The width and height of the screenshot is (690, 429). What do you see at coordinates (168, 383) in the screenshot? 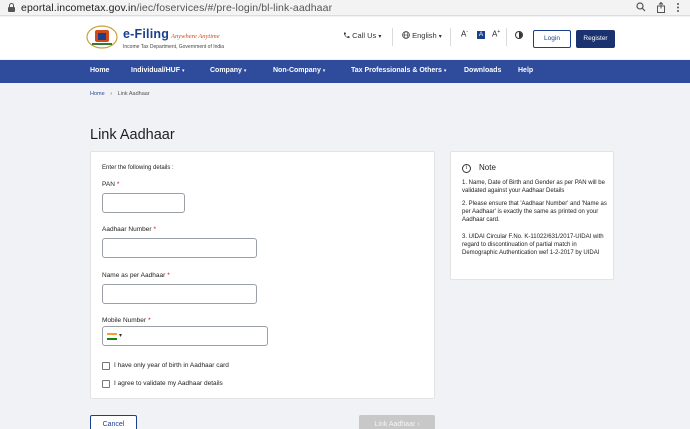
I see `agree-checkbox-label: I agree to validate my Aadhaar details` at bounding box center [168, 383].